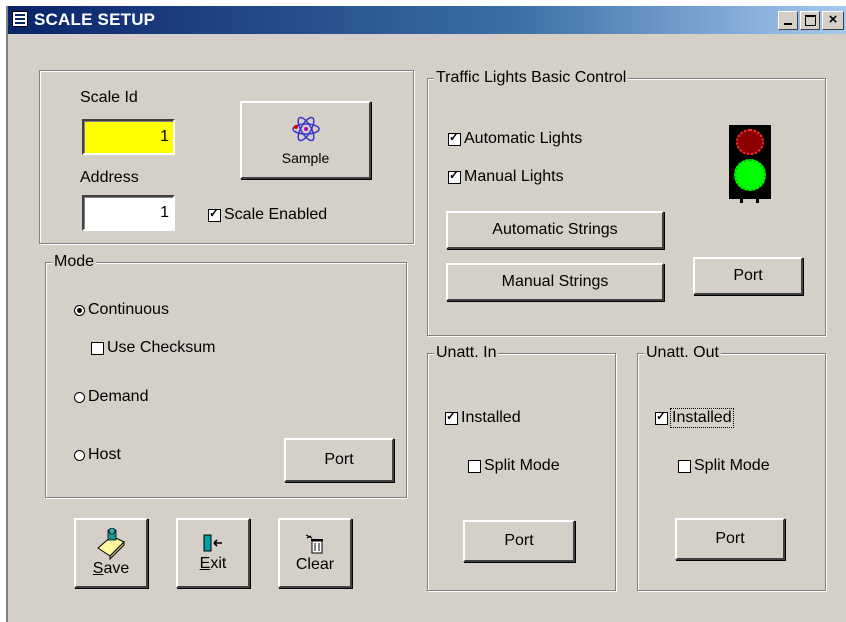 Image resolution: width=846 pixels, height=622 pixels. What do you see at coordinates (128, 137) in the screenshot?
I see `scale-id-field: 1` at bounding box center [128, 137].